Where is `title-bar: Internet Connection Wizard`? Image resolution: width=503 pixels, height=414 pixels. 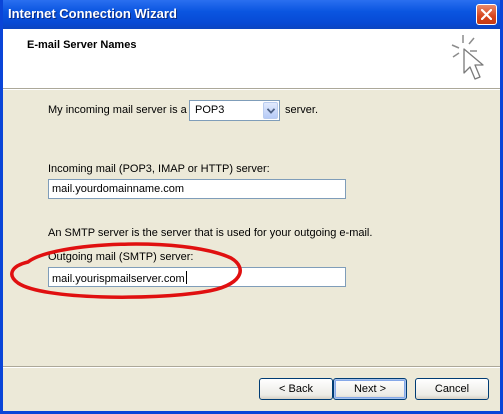 title-bar: Internet Connection Wizard is located at coordinates (251, 14).